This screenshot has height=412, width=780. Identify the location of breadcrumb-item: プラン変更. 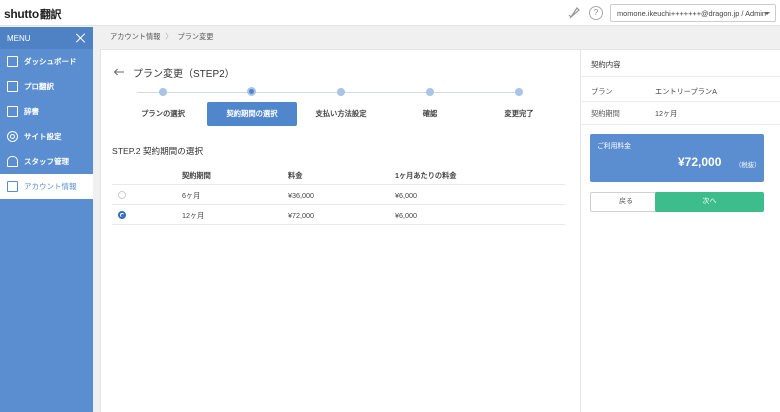
(195, 36).